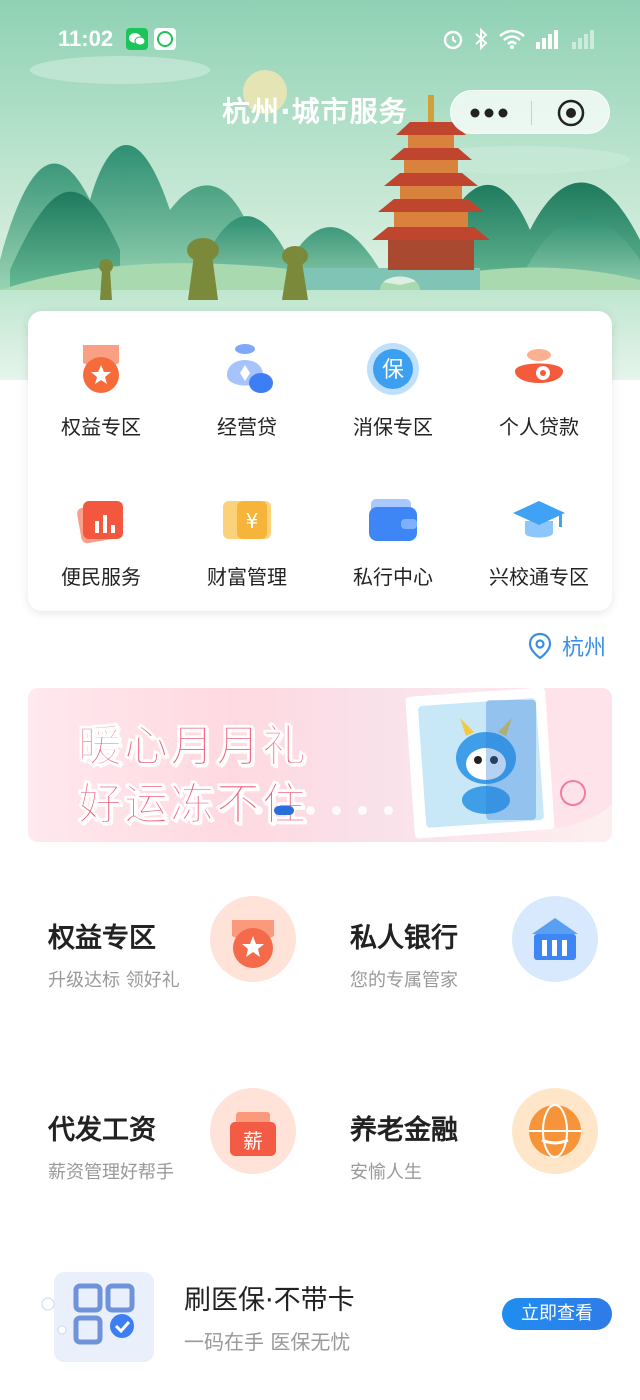 The image size is (640, 1400). I want to click on feature-title: 私人银行, so click(404, 938).